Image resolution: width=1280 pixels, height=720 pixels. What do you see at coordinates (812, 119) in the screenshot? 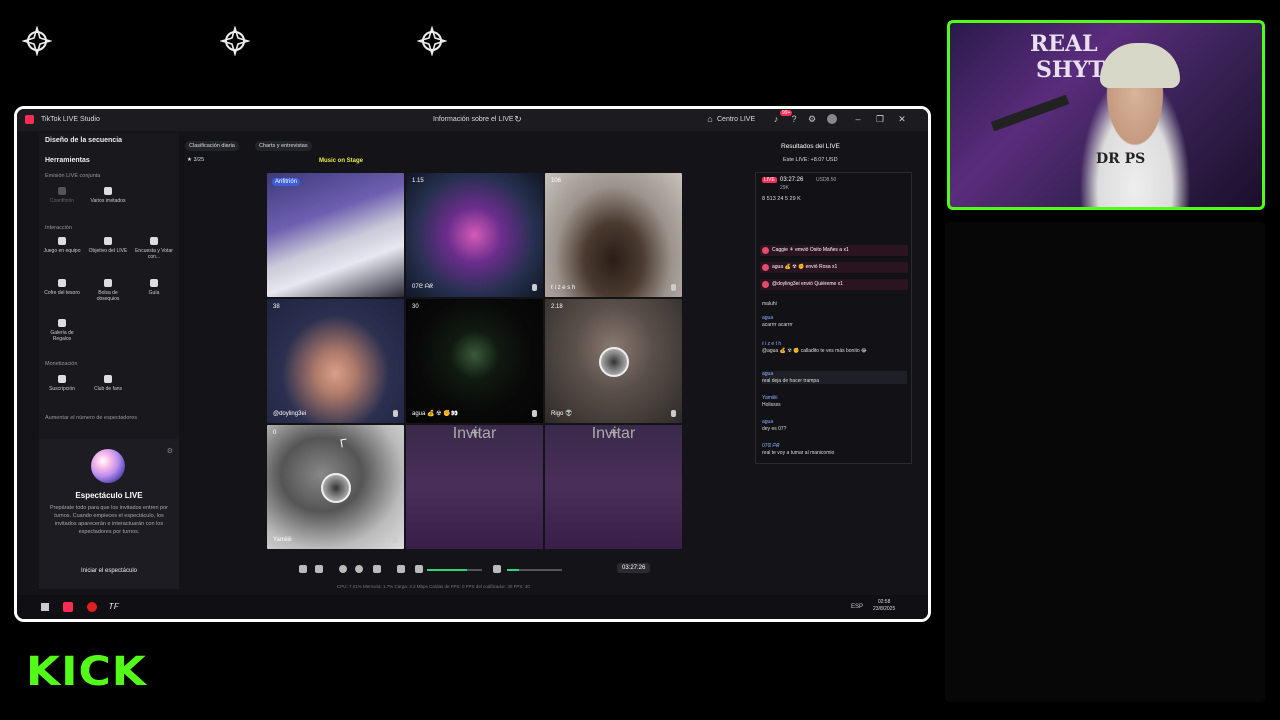
I see `gear-icon: ⚙` at bounding box center [812, 119].